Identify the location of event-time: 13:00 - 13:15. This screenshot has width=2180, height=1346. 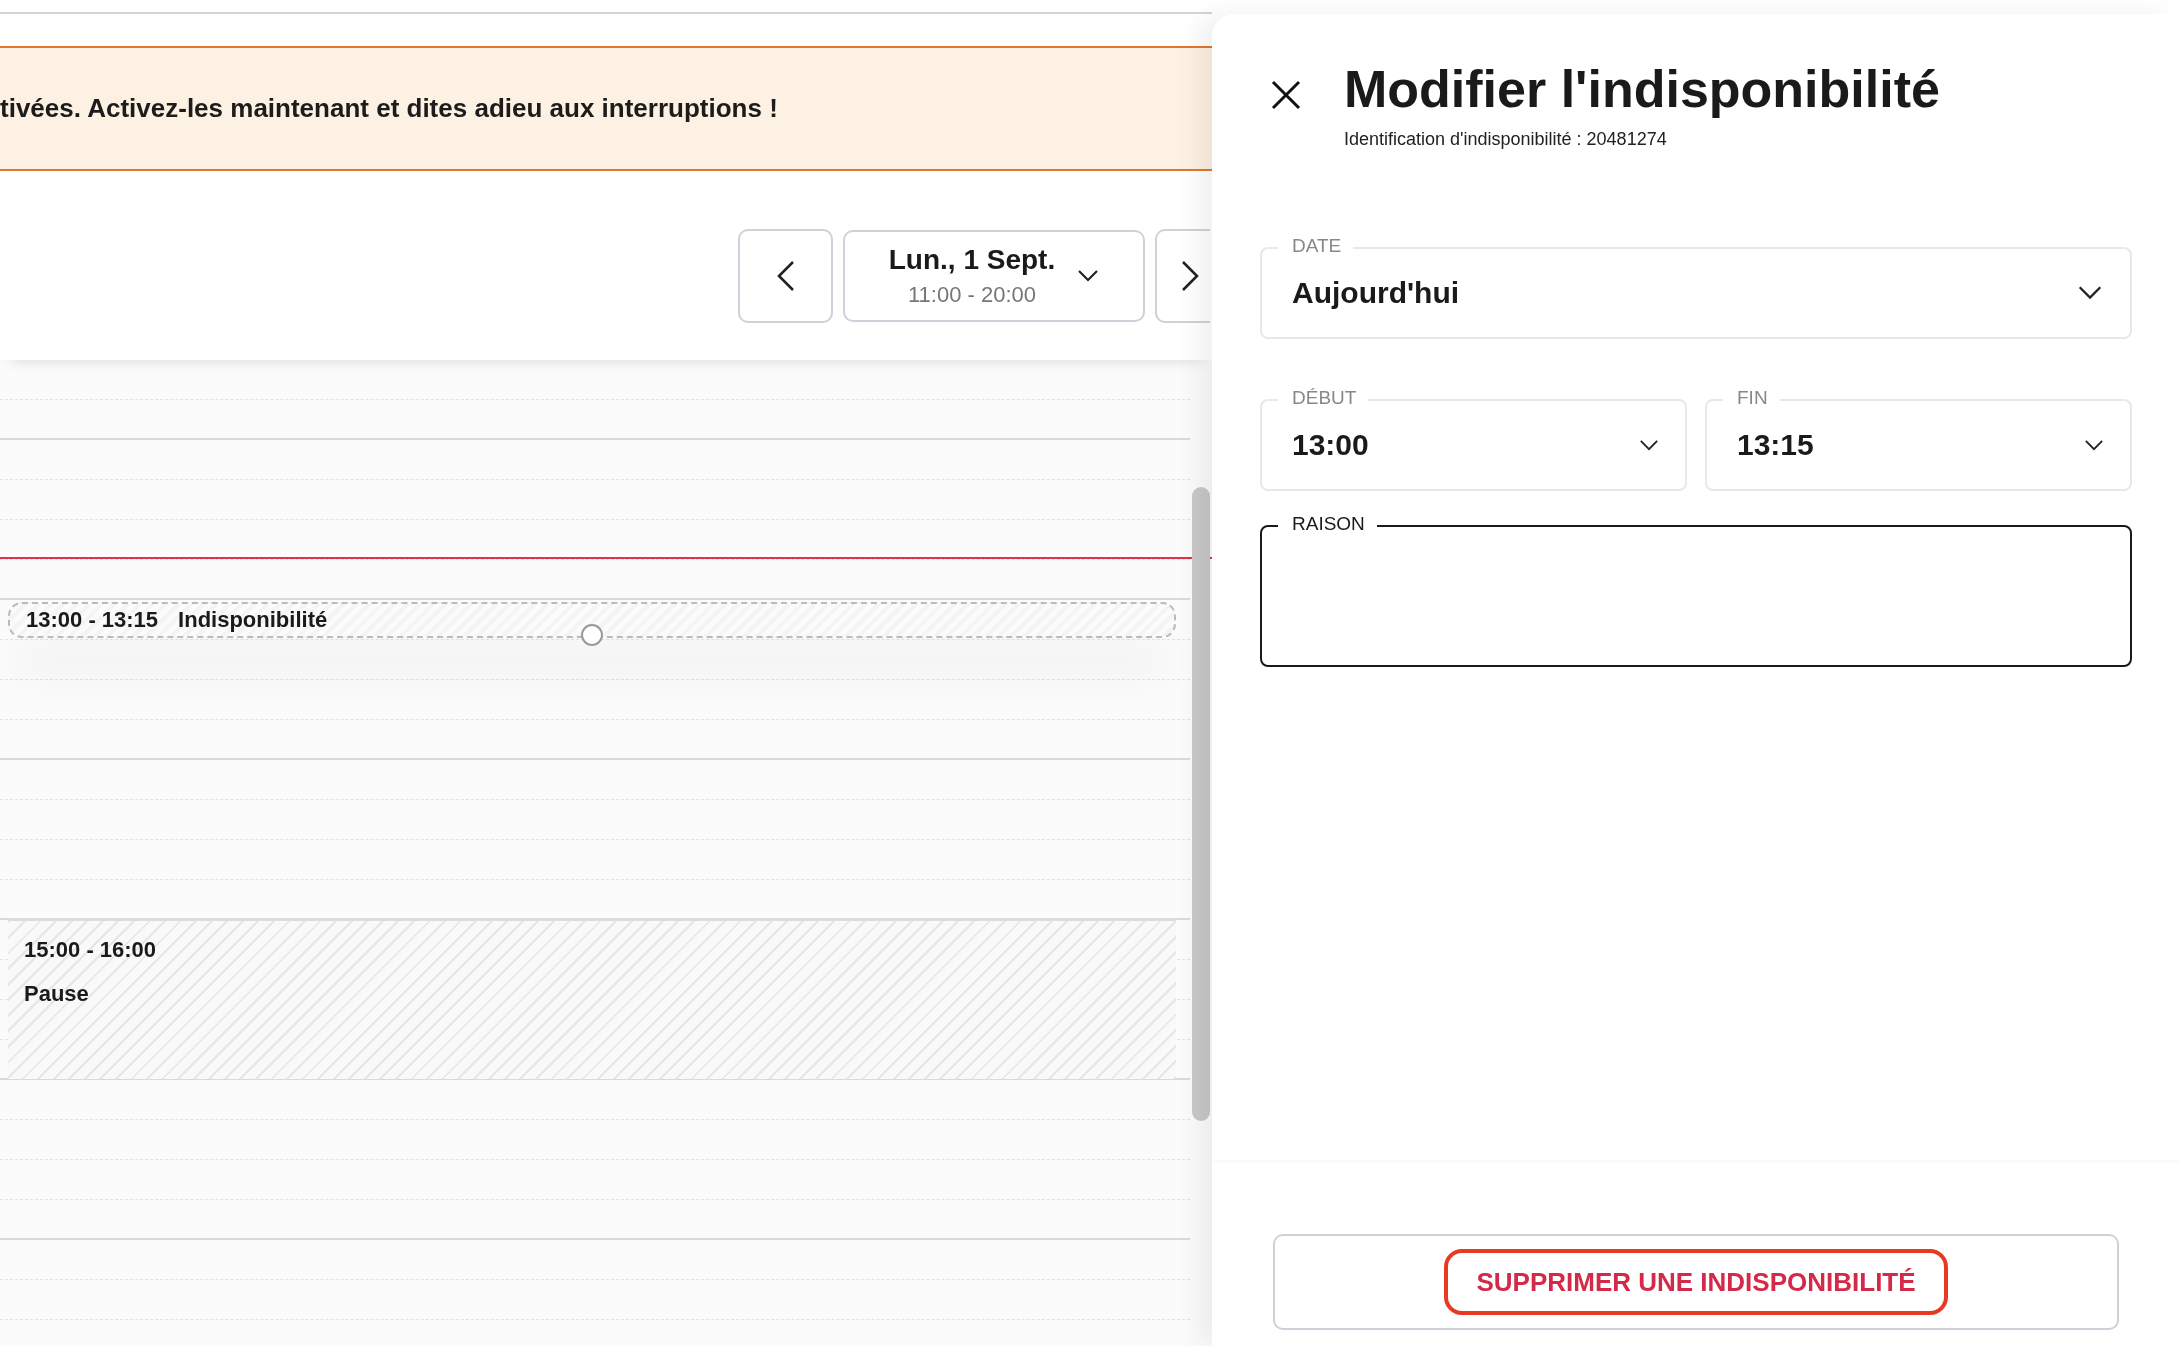
(92, 620).